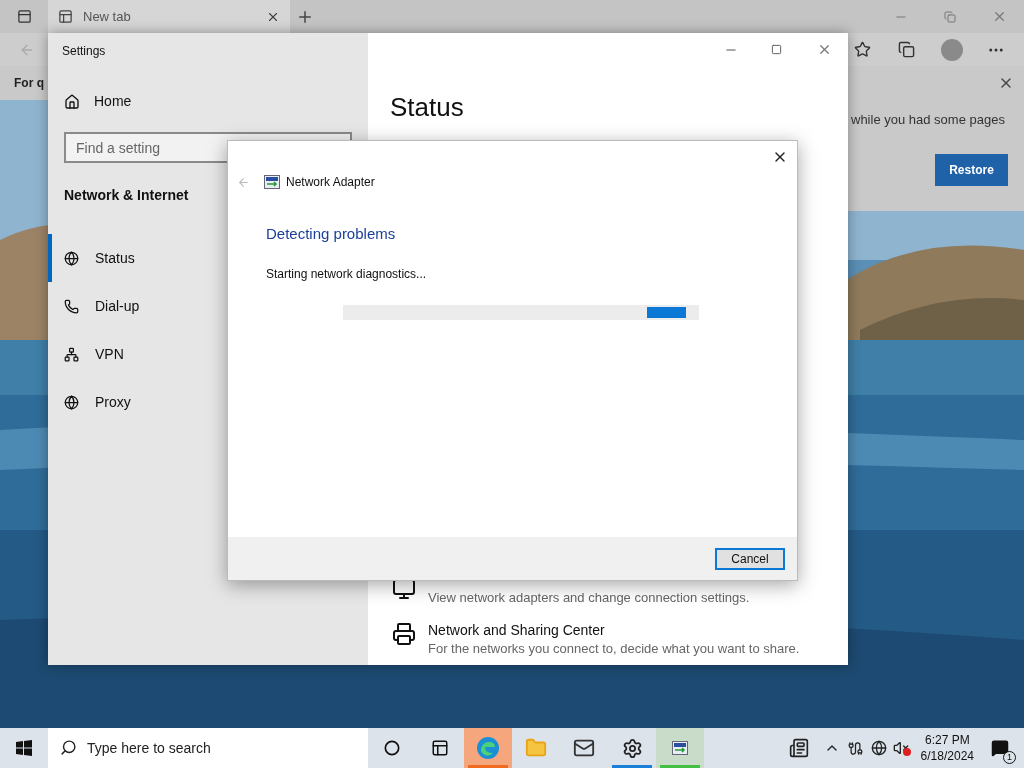 This screenshot has height=768, width=1024. What do you see at coordinates (614, 649) in the screenshot?
I see `setting-description: For the networks you connect to, decide what you want to share.` at bounding box center [614, 649].